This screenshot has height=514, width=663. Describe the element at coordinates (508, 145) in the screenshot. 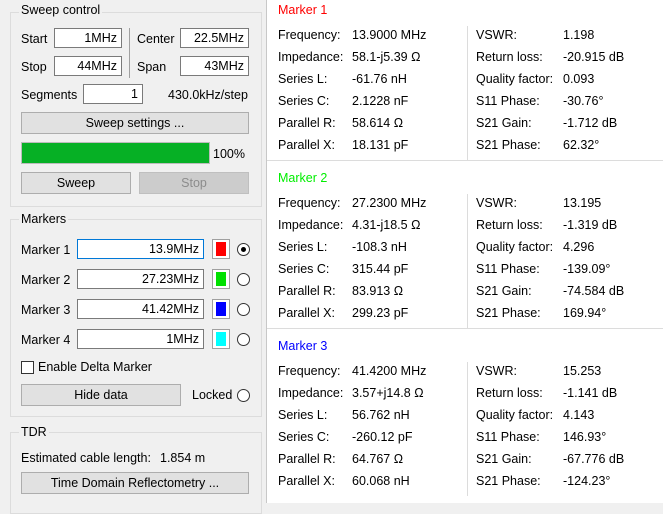

I see `marker-1-right-label: S21 Phase:` at that location.